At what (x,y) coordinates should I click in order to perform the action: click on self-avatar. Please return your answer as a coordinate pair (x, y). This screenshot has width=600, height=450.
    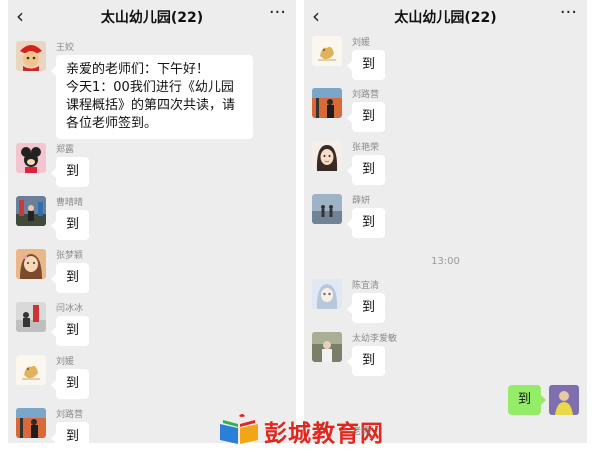
    Looking at the image, I should click on (564, 400).